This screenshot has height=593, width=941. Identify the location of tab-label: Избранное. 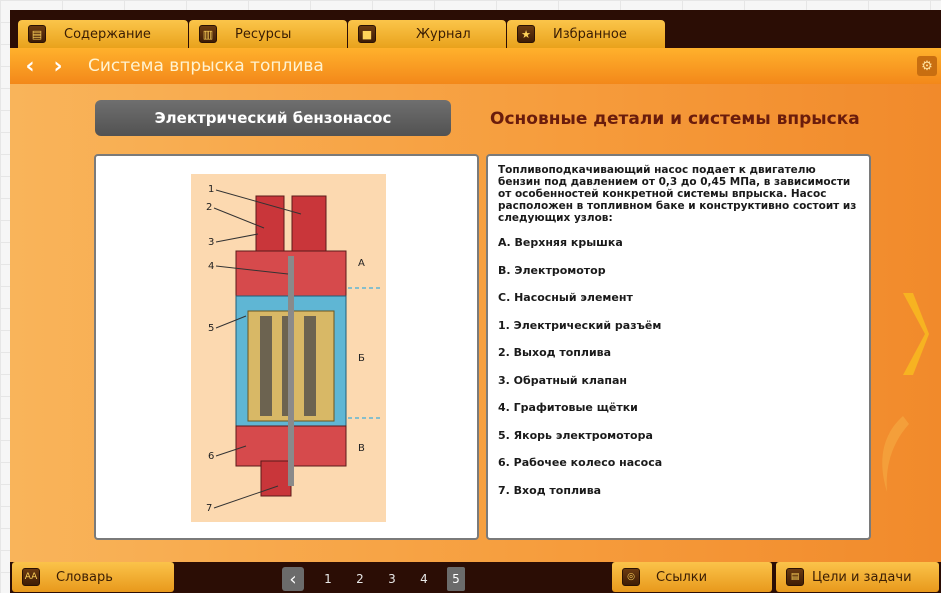
(590, 34).